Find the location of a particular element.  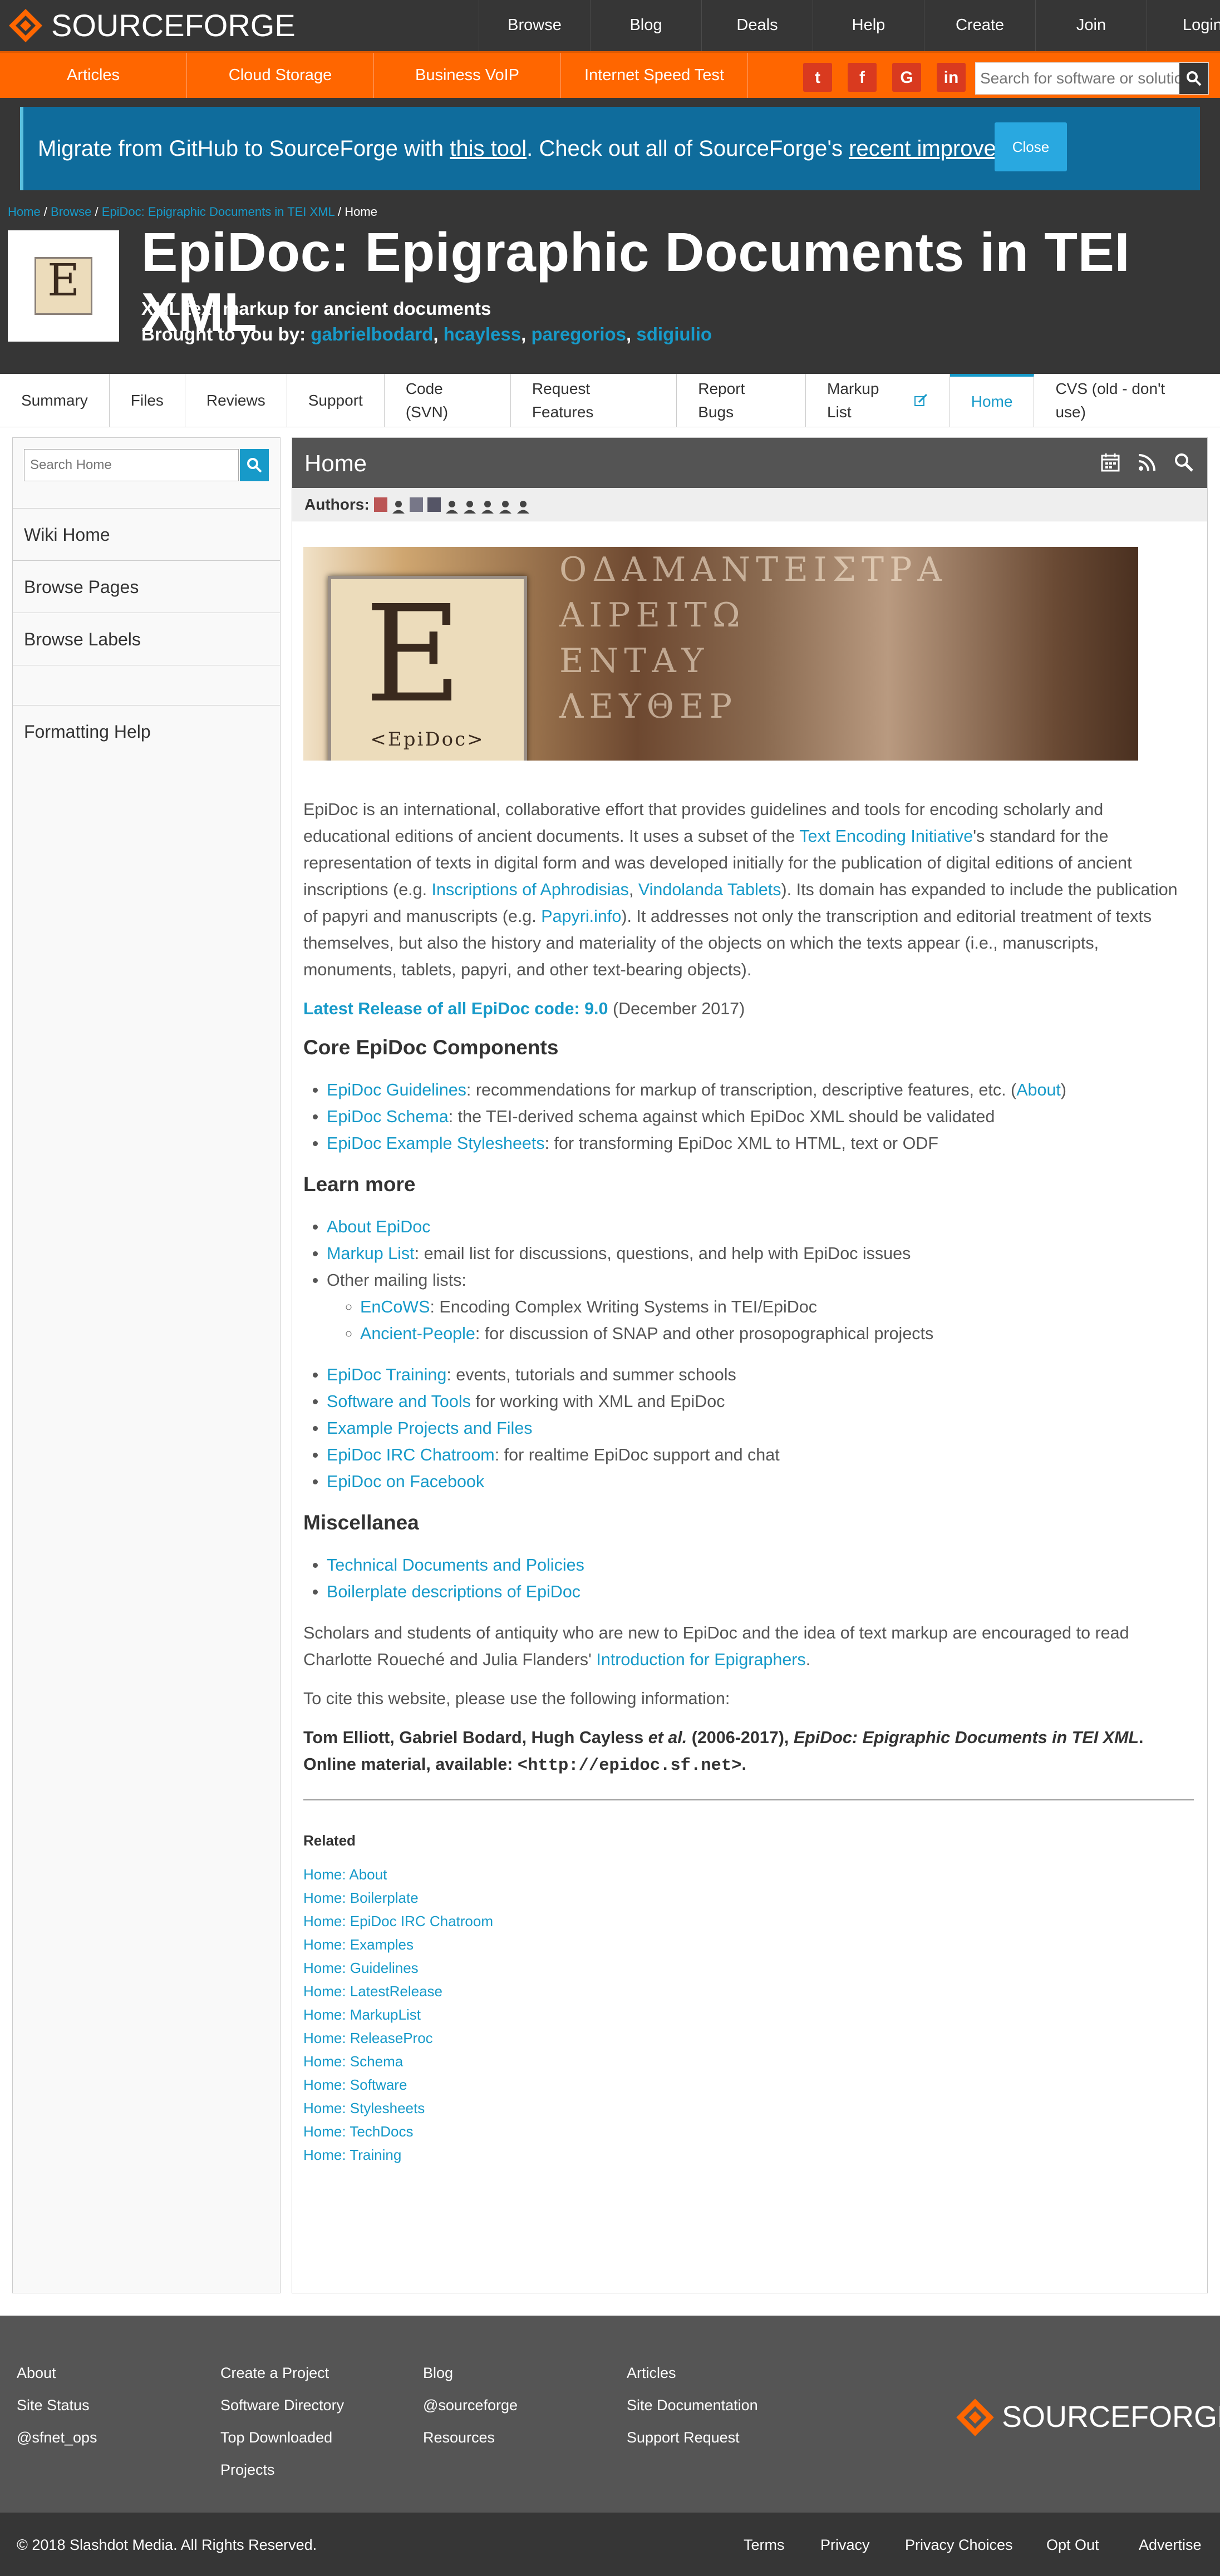

footer-link: Site Documentation is located at coordinates (692, 2405).